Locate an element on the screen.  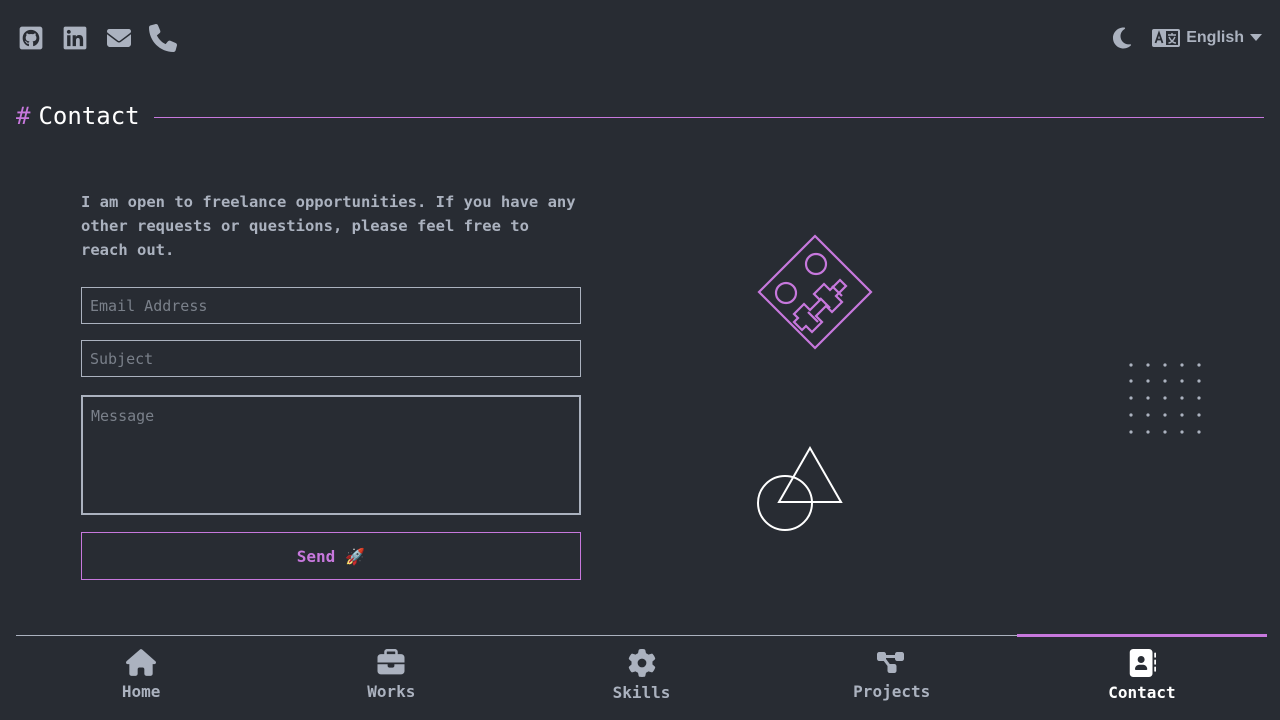
theme-toggle-button is located at coordinates (1122, 38).